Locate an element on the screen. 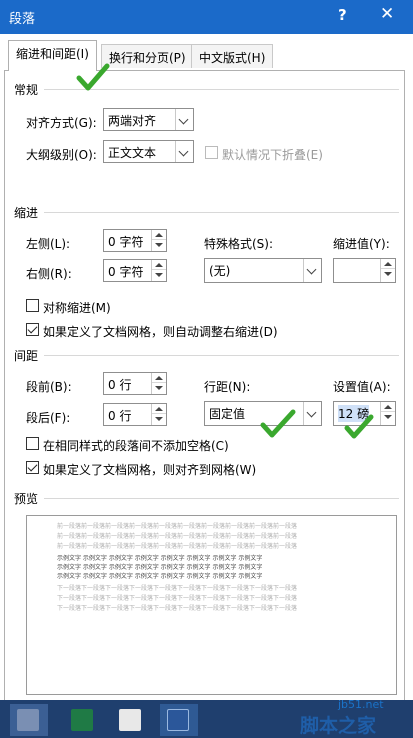 This screenshot has height=738, width=413. snap-to-grid-checkbox is located at coordinates (32, 467).